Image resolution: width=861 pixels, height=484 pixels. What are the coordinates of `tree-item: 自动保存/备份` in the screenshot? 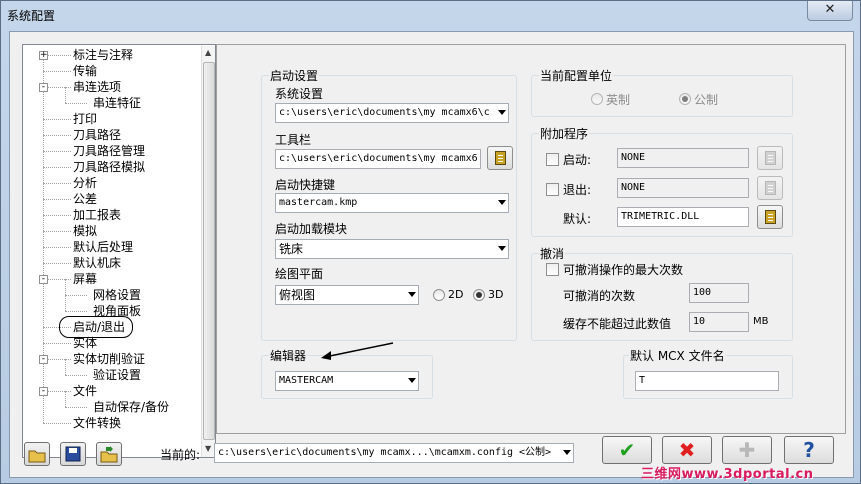 It's located at (131, 407).